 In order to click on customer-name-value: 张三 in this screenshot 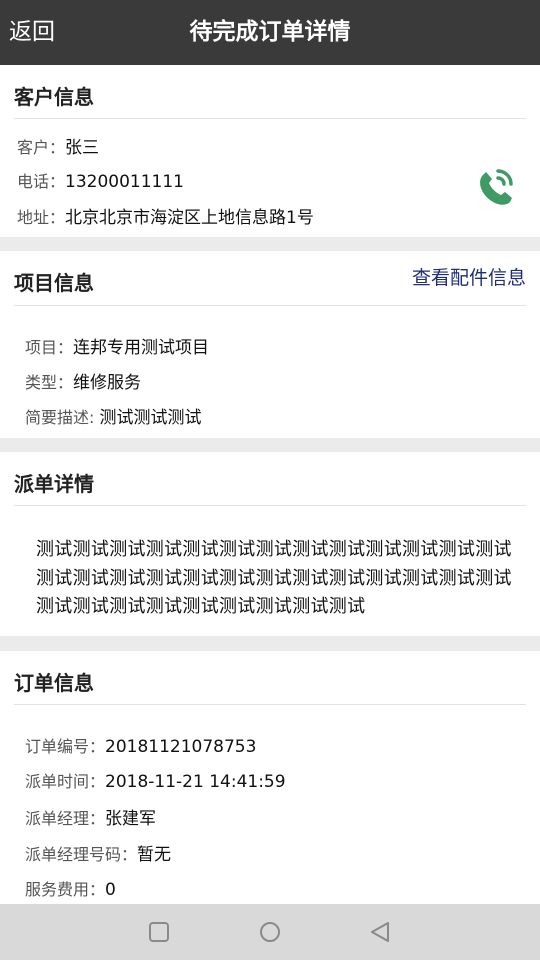, I will do `click(82, 148)`.